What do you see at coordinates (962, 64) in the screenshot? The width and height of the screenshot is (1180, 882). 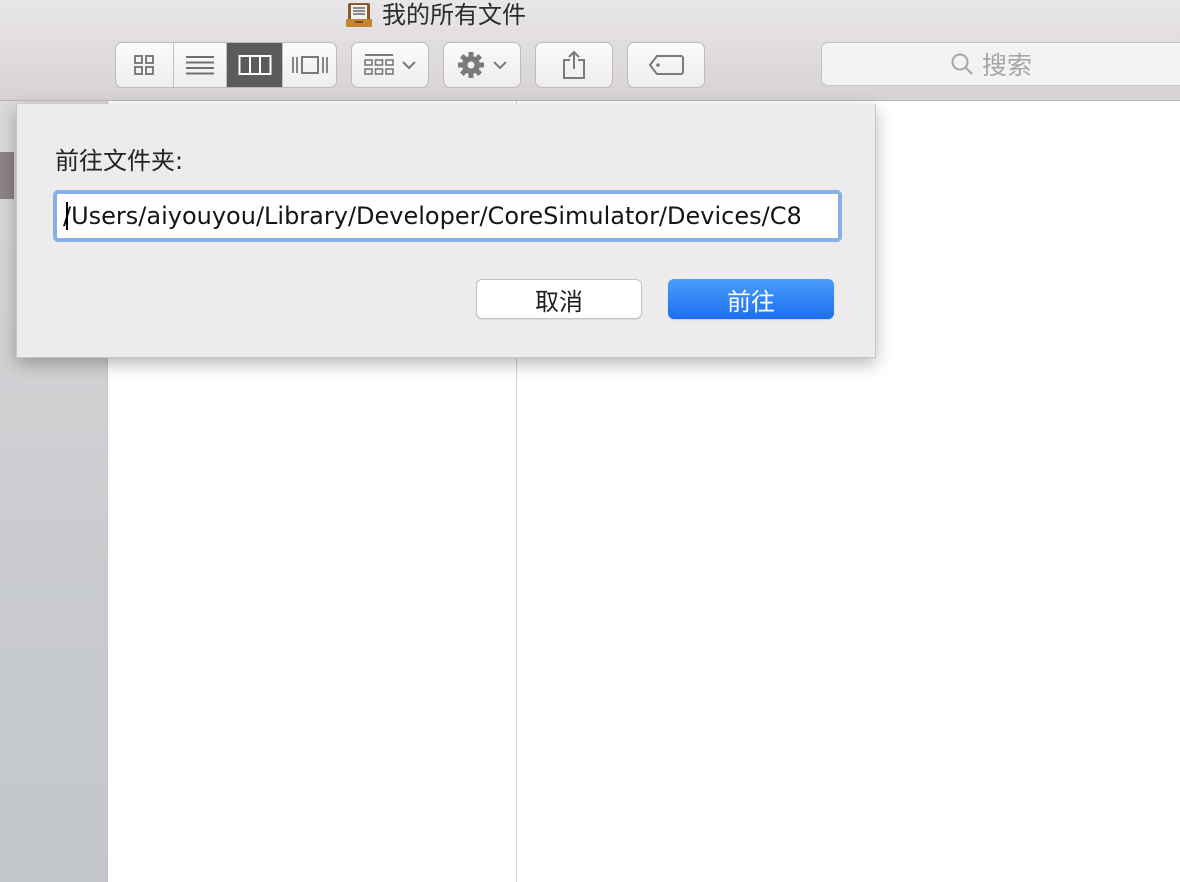 I see `search-icon` at bounding box center [962, 64].